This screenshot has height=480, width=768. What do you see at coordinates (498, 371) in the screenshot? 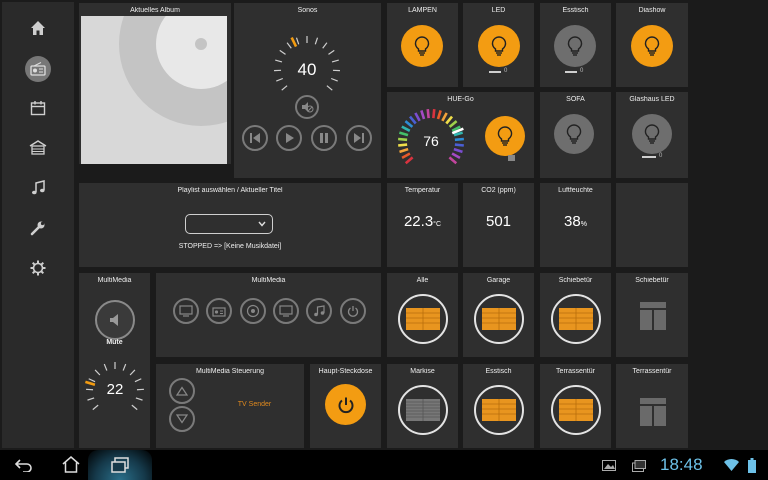
I see `shutter-title: Esstisch` at bounding box center [498, 371].